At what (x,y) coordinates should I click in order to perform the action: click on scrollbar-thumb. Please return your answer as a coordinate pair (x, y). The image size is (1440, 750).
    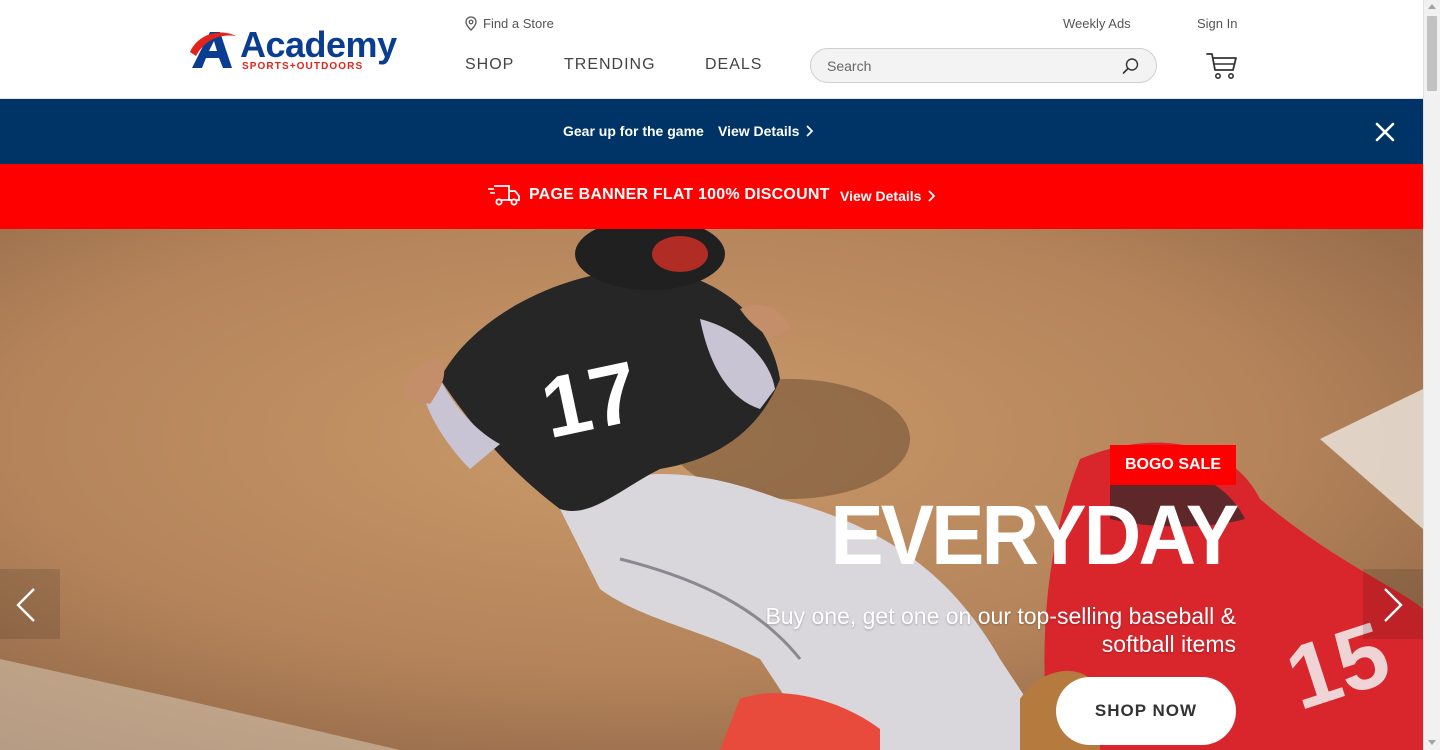
    Looking at the image, I should click on (1432, 53).